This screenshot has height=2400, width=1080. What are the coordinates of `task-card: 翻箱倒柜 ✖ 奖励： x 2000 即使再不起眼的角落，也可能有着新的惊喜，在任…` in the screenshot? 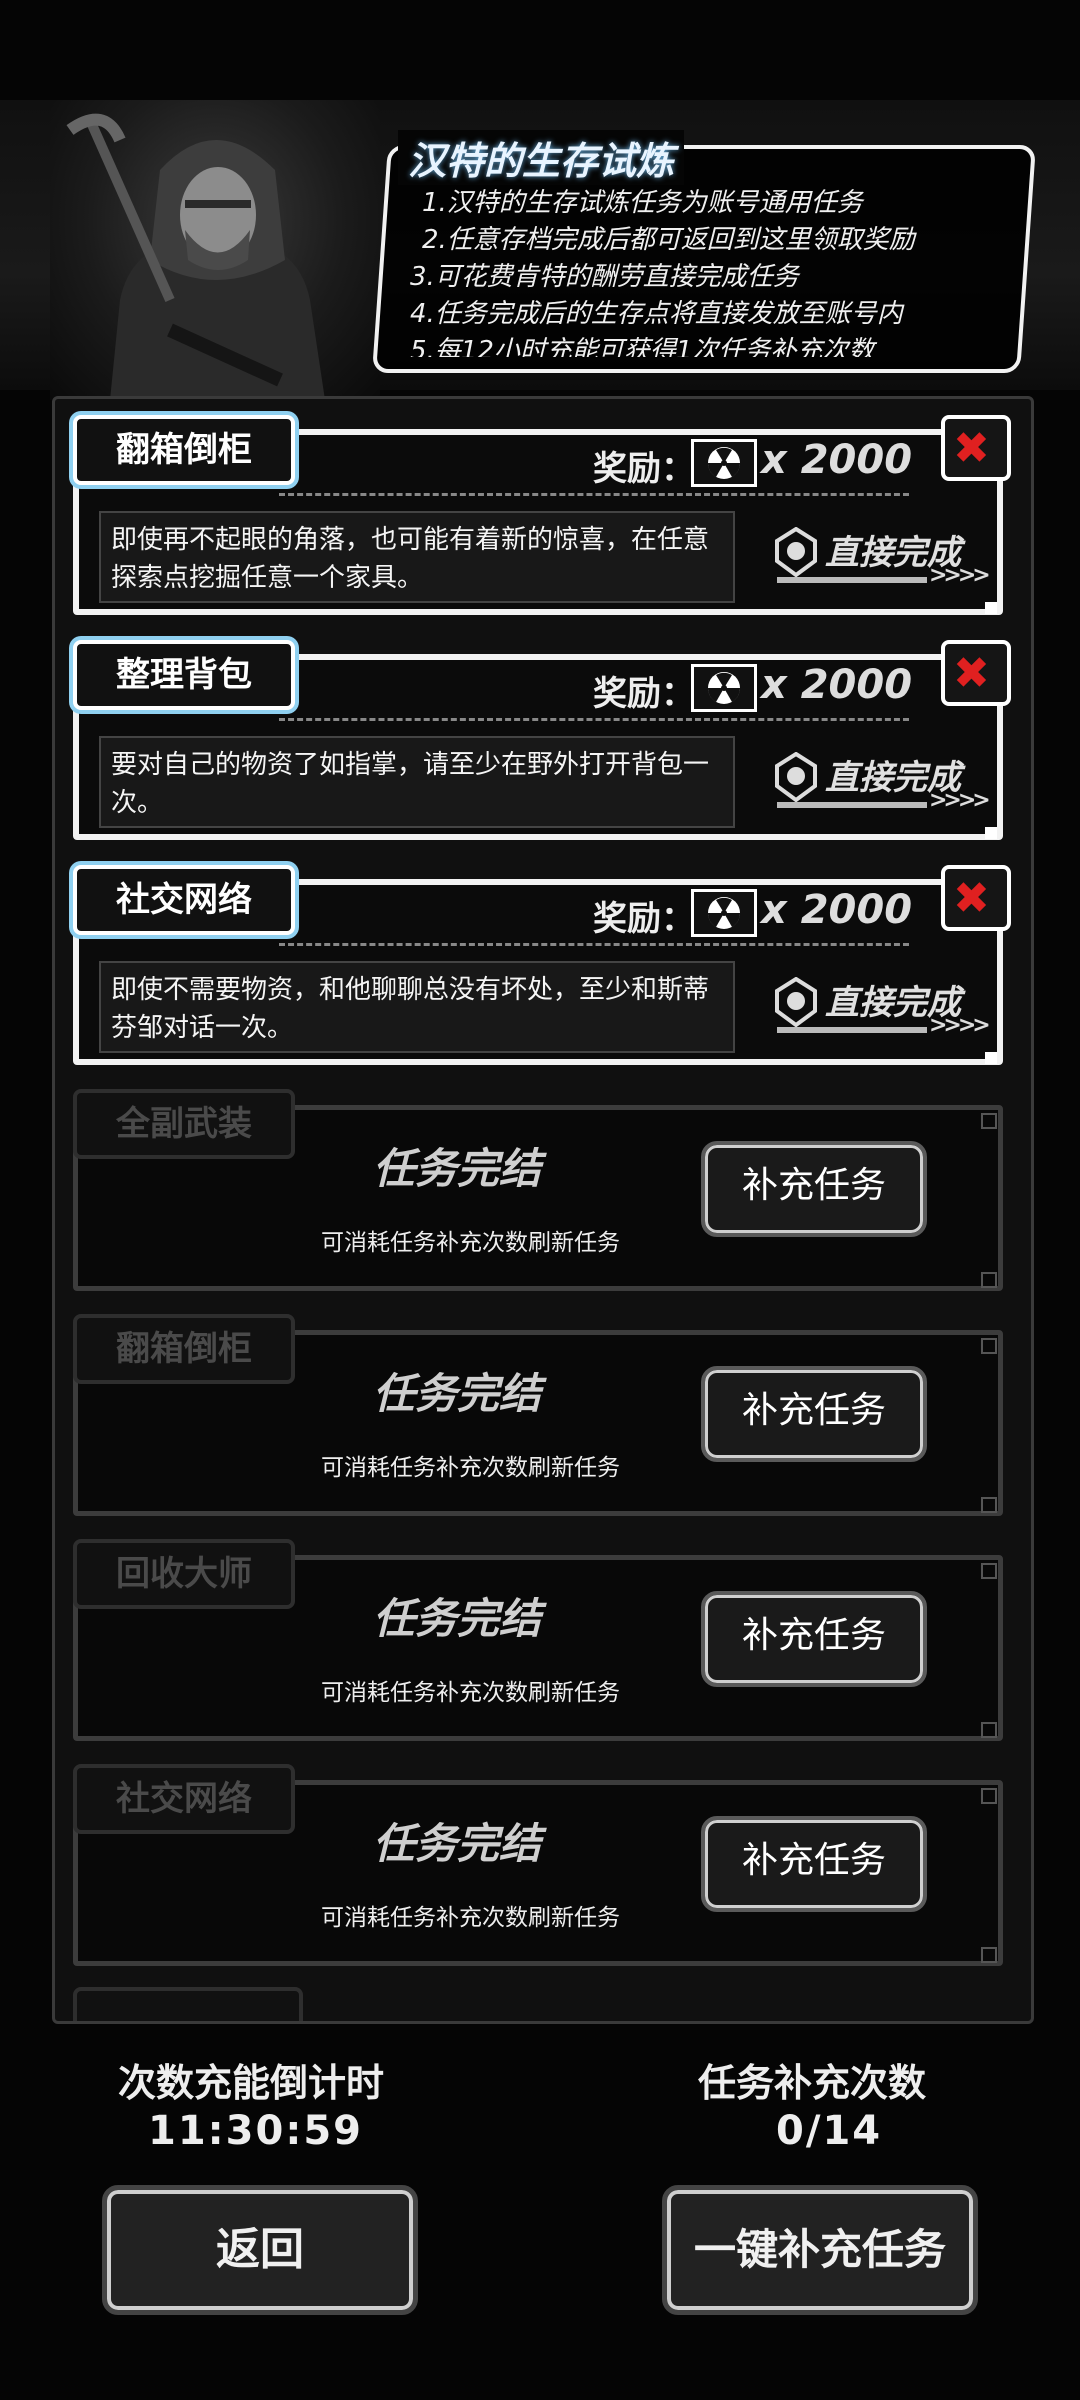 It's located at (542, 516).